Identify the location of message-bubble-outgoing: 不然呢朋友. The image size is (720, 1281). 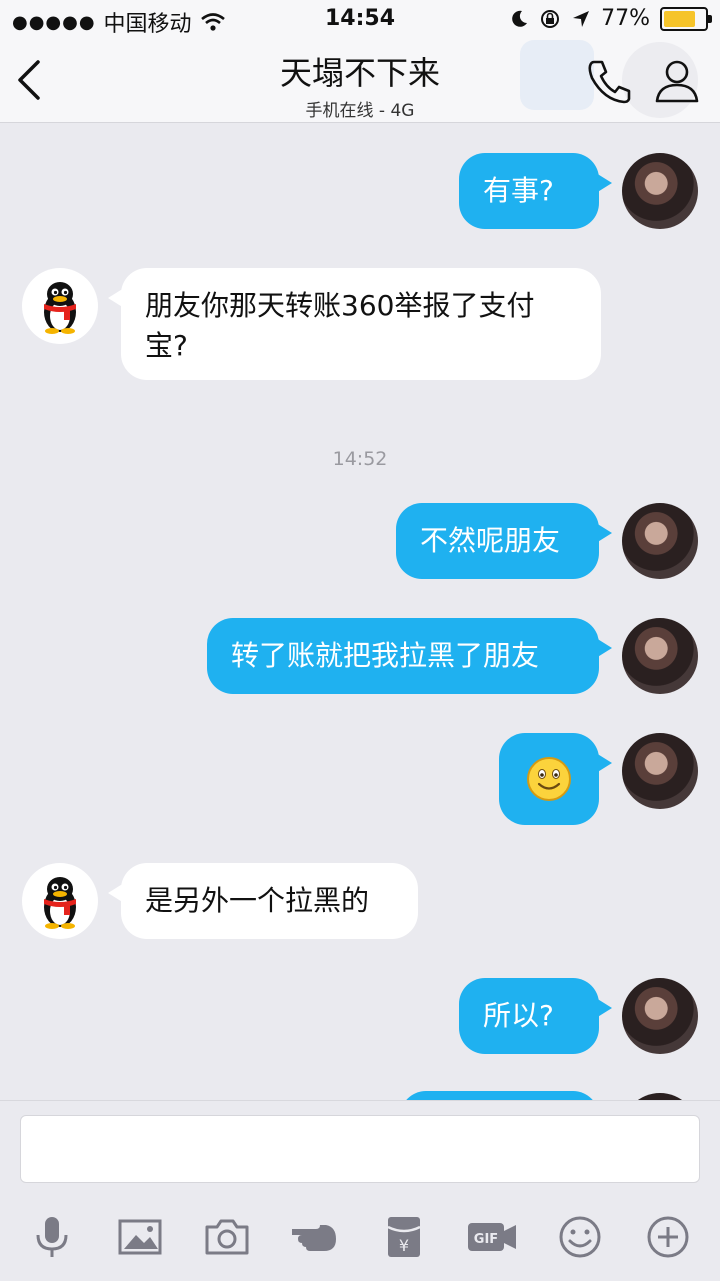
(497, 541).